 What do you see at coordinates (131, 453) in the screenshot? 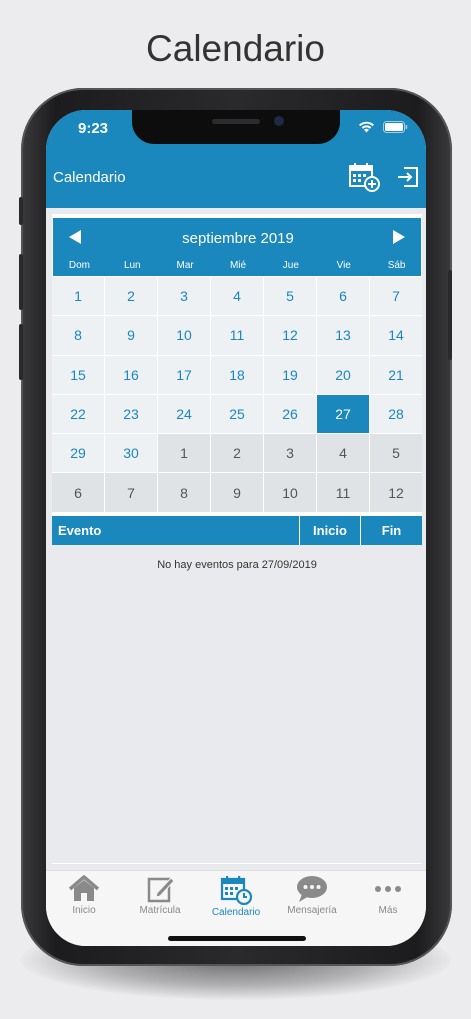
I see `calendar-day: 30` at bounding box center [131, 453].